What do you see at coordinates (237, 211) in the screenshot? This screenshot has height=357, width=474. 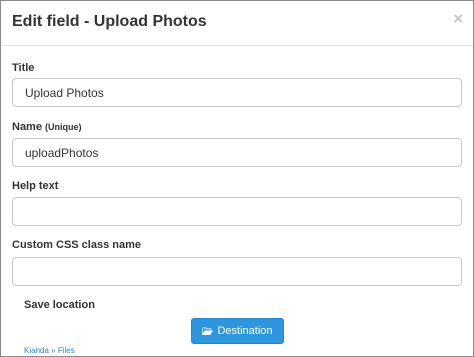 I see `help-text-input` at bounding box center [237, 211].